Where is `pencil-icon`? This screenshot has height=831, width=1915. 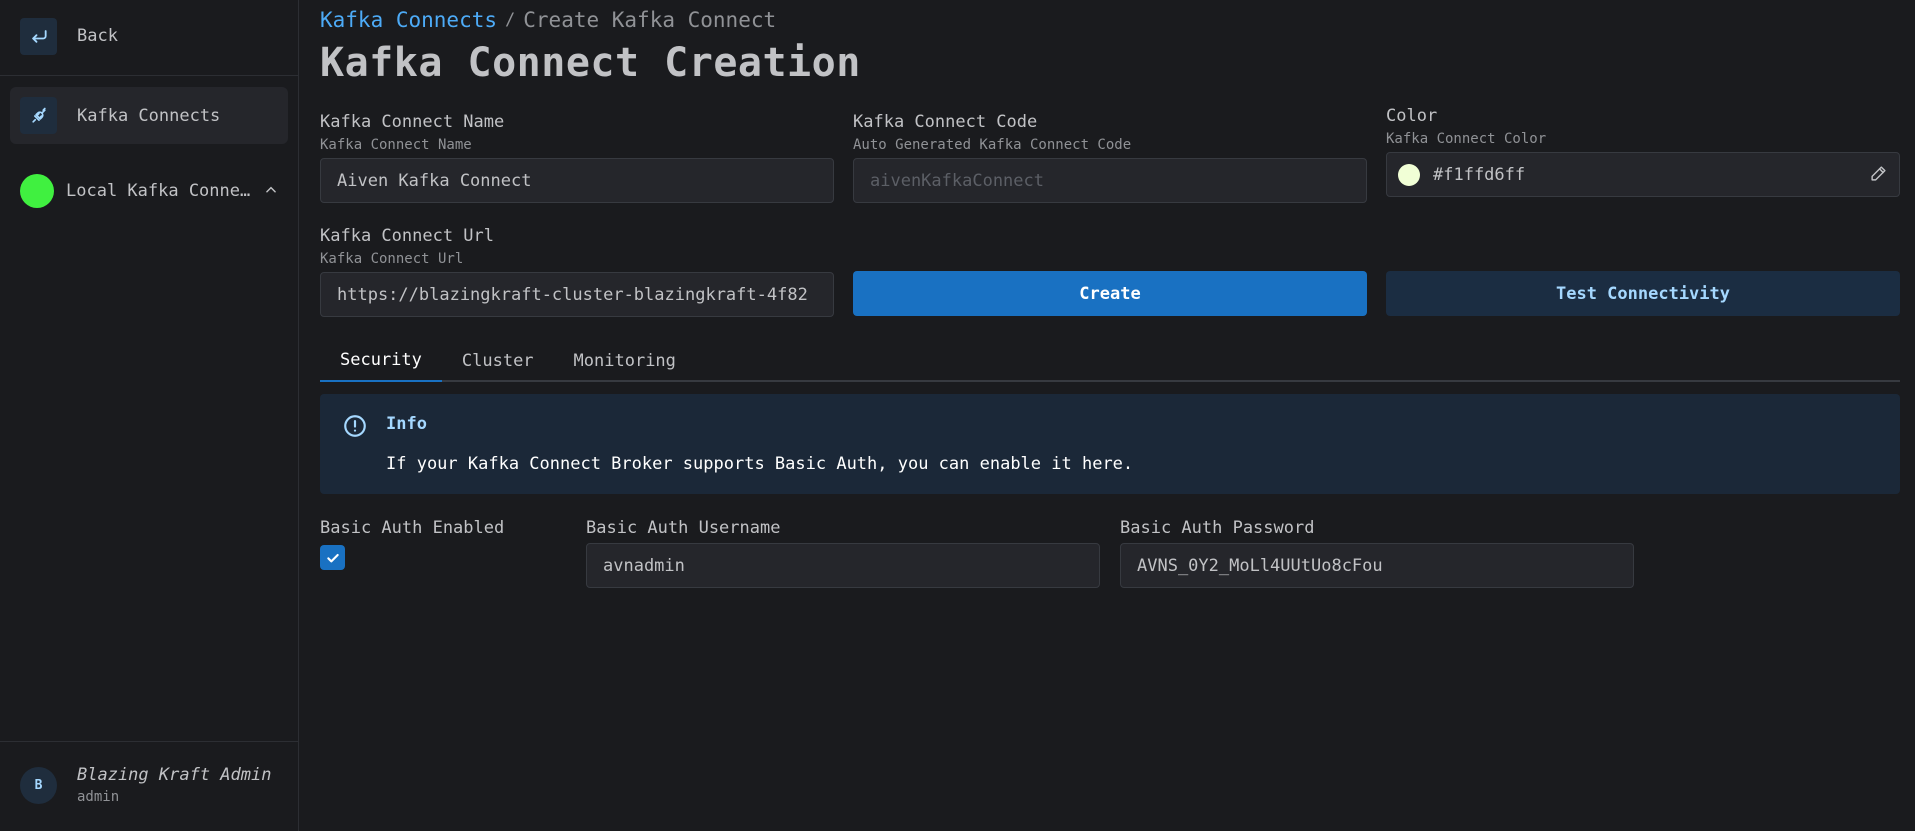 pencil-icon is located at coordinates (1878, 176).